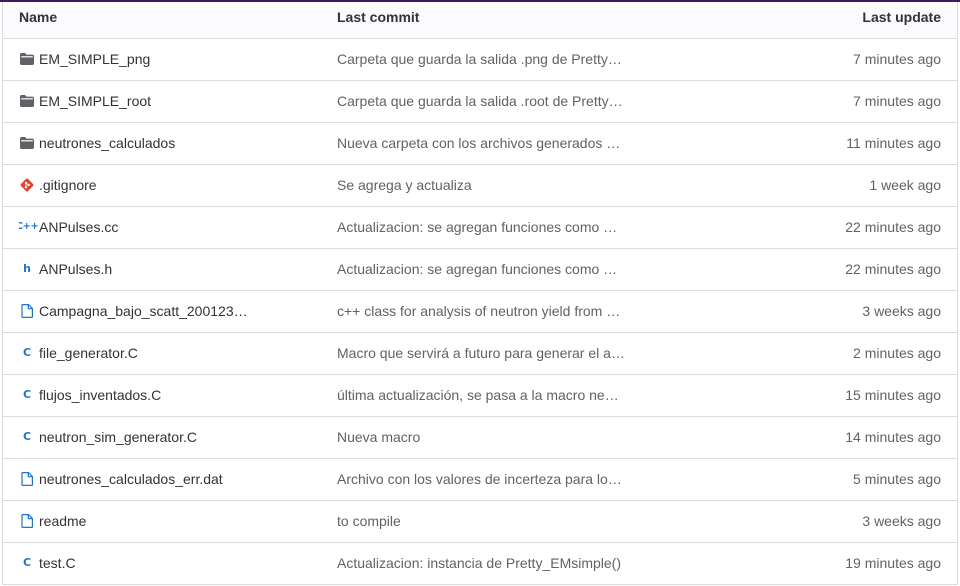  I want to click on name-cell: Cneutron_sim_generator.C, so click(169, 437).